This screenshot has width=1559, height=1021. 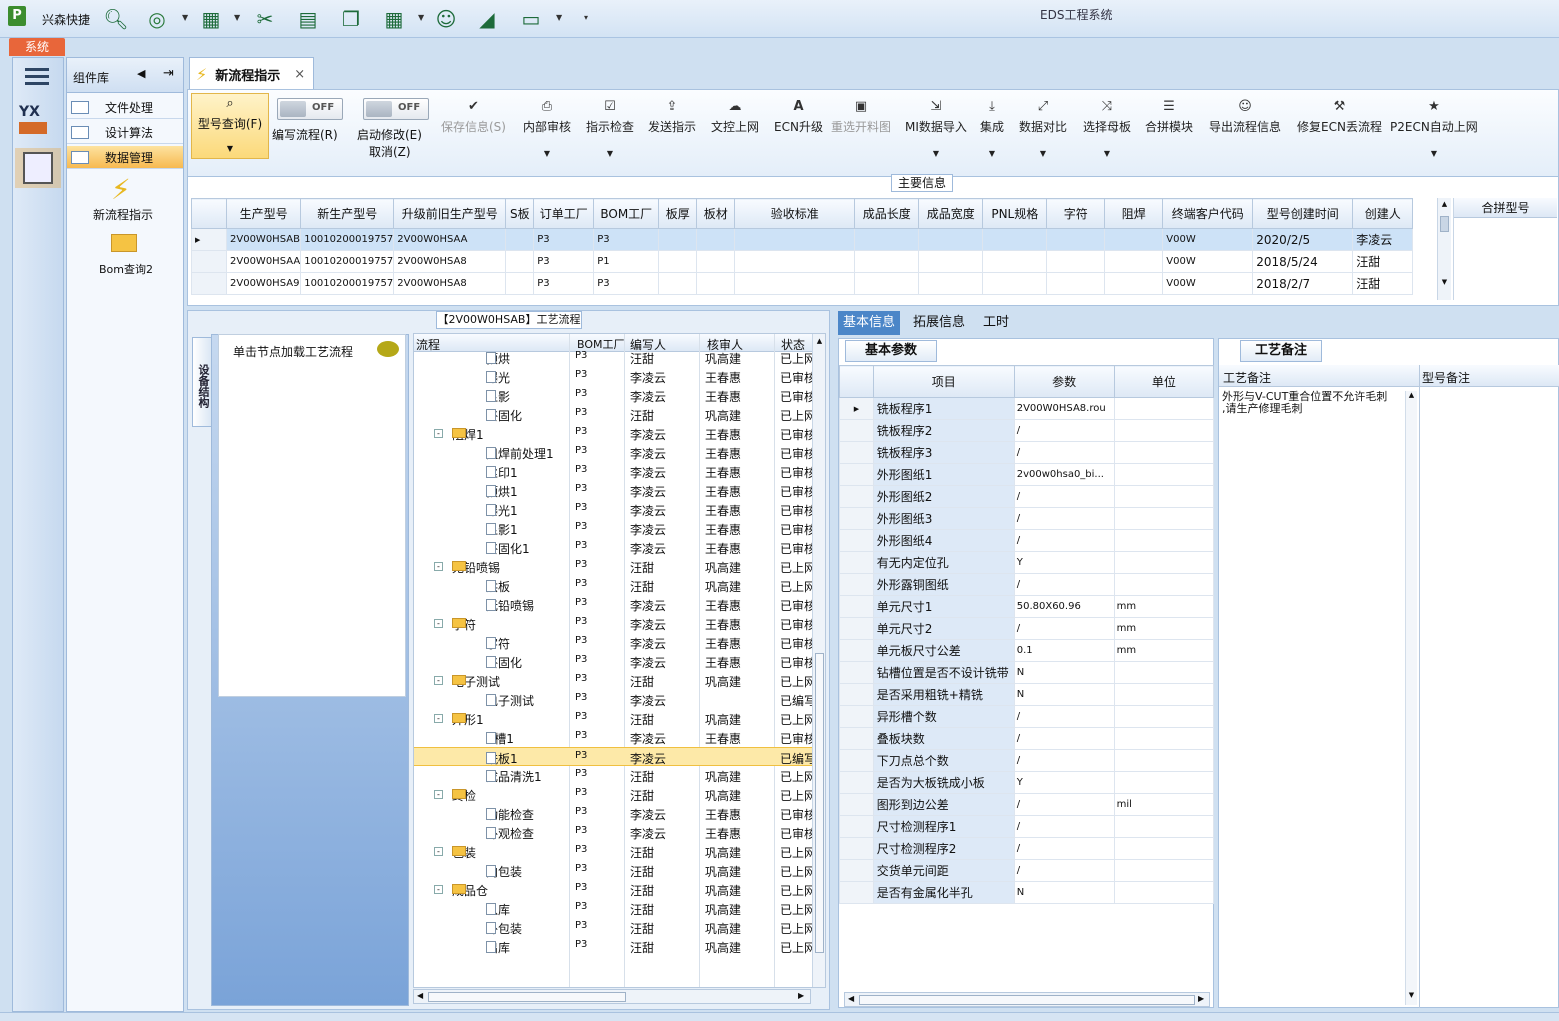 What do you see at coordinates (1026, 760) in the screenshot?
I see `param-row: 下刀点总个数 /` at bounding box center [1026, 760].